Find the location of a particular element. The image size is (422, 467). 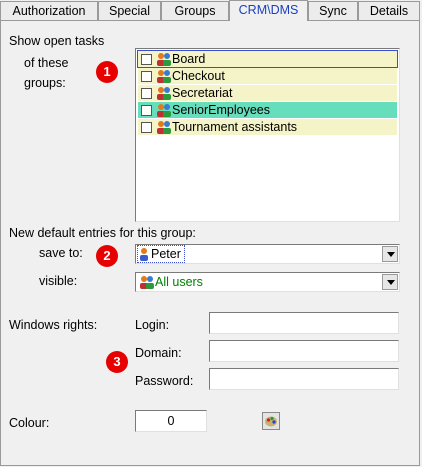

visible-label: visible: is located at coordinates (58, 281).